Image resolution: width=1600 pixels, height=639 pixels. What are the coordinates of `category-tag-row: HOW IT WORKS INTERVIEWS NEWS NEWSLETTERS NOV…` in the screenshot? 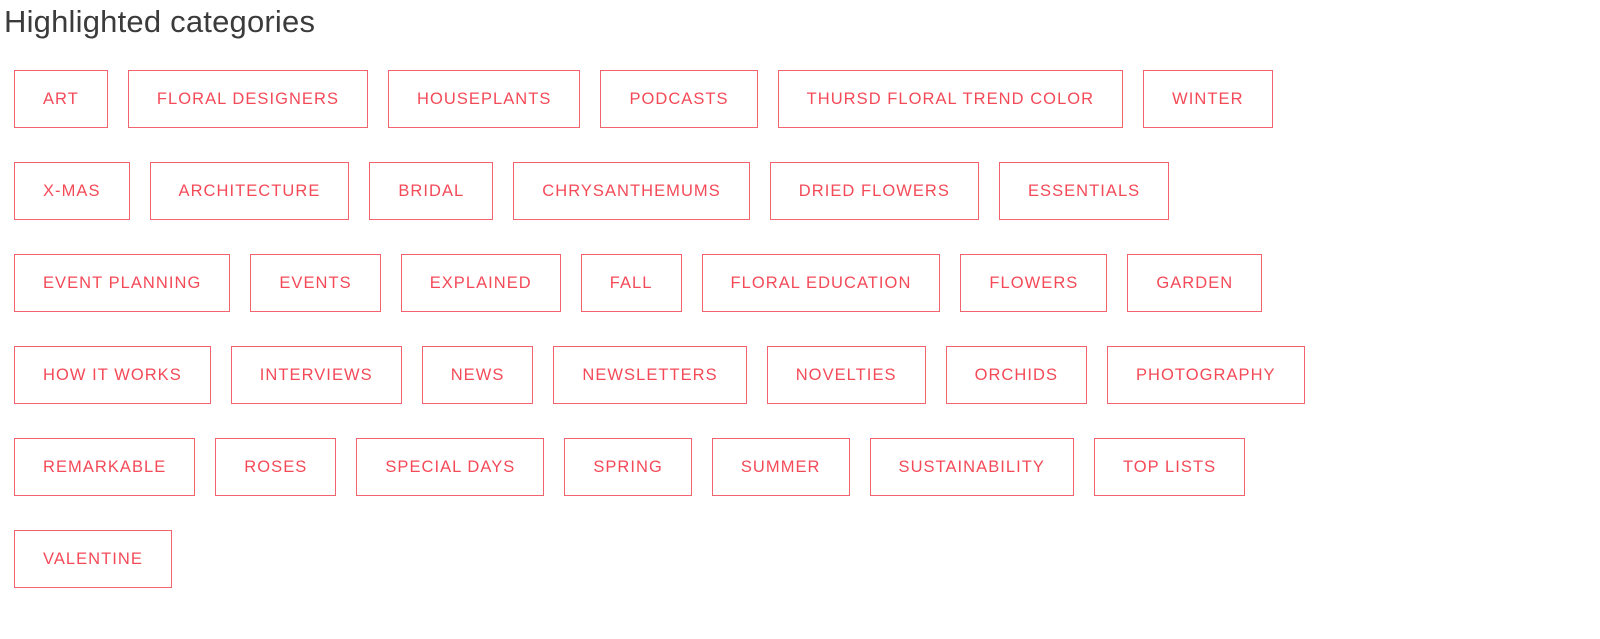 It's located at (807, 375).